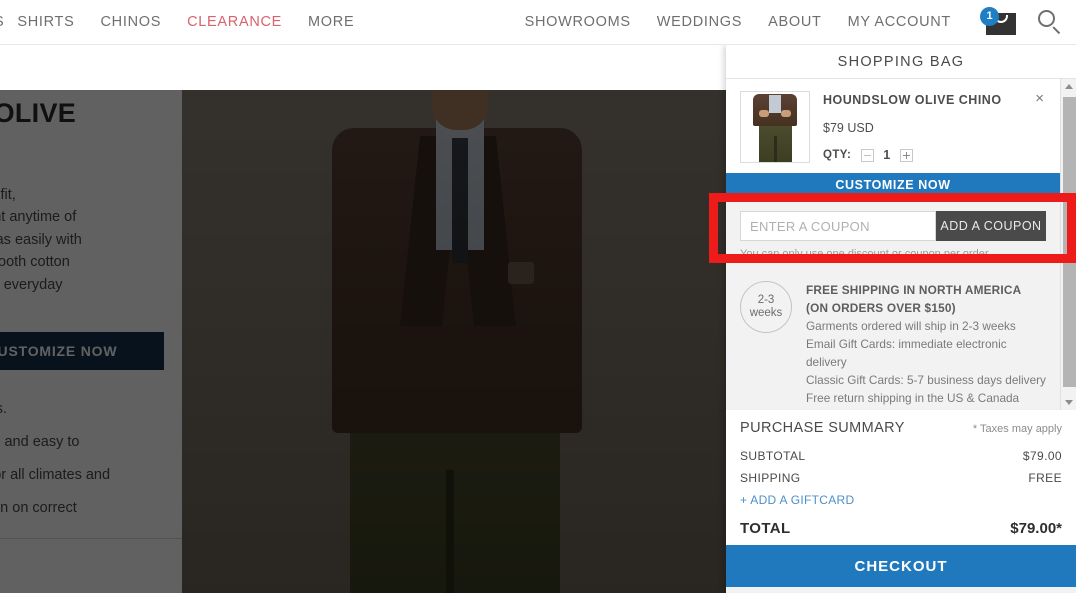 This screenshot has width=1076, height=593. I want to click on line-item-price: $79 USD, so click(848, 128).